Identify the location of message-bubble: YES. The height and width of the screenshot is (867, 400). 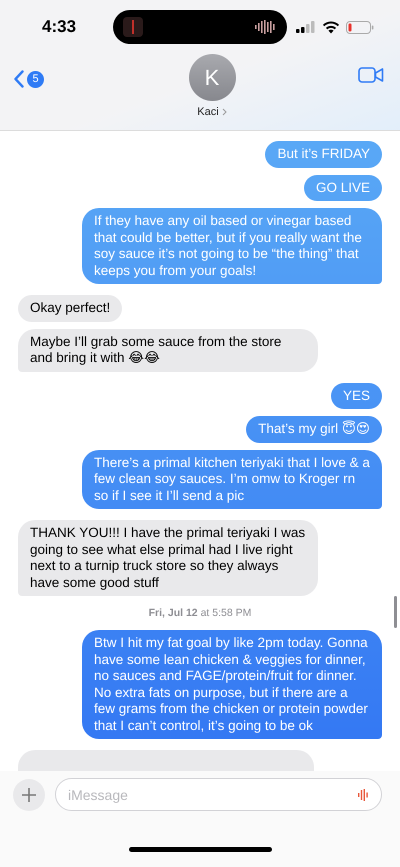
(356, 395).